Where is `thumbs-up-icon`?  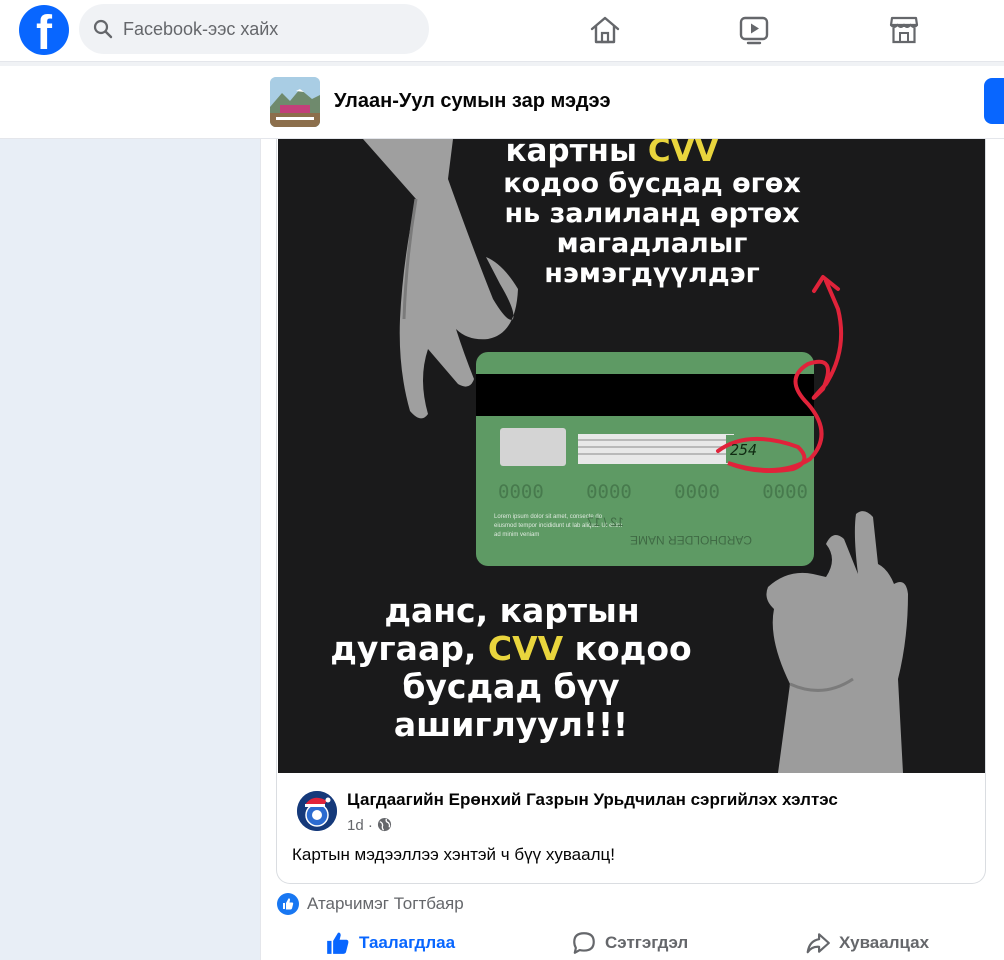
thumbs-up-icon is located at coordinates (338, 943).